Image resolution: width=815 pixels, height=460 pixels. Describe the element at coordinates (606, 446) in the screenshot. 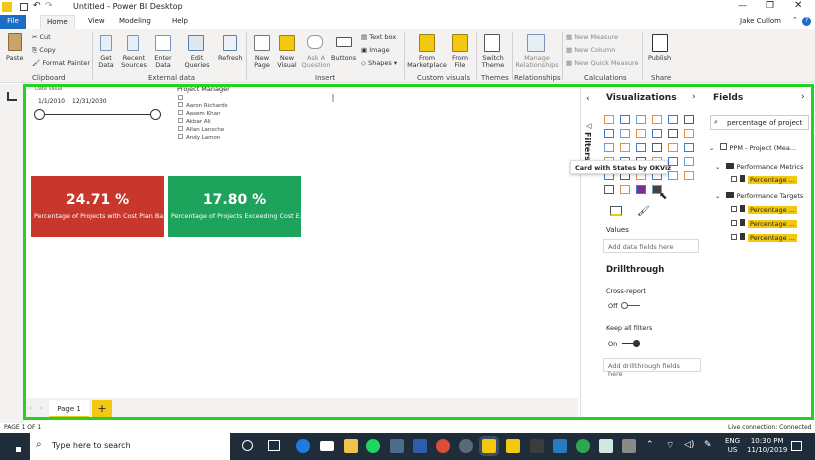

I see `notes-icon` at that location.